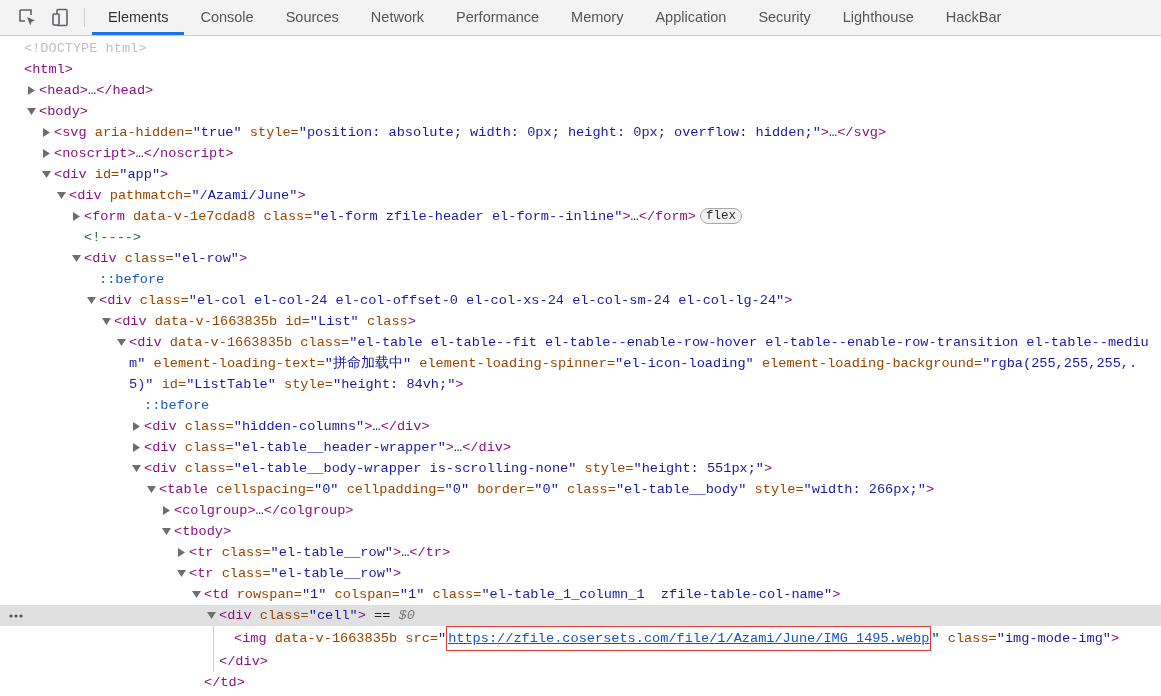 This screenshot has width=1161, height=696. I want to click on dom-tree-row: <div class="el-col el-col-24 el-col-offset-0 el-col-xs-24 el-col-sm-24 el-col-lg-24">, so click(580, 300).